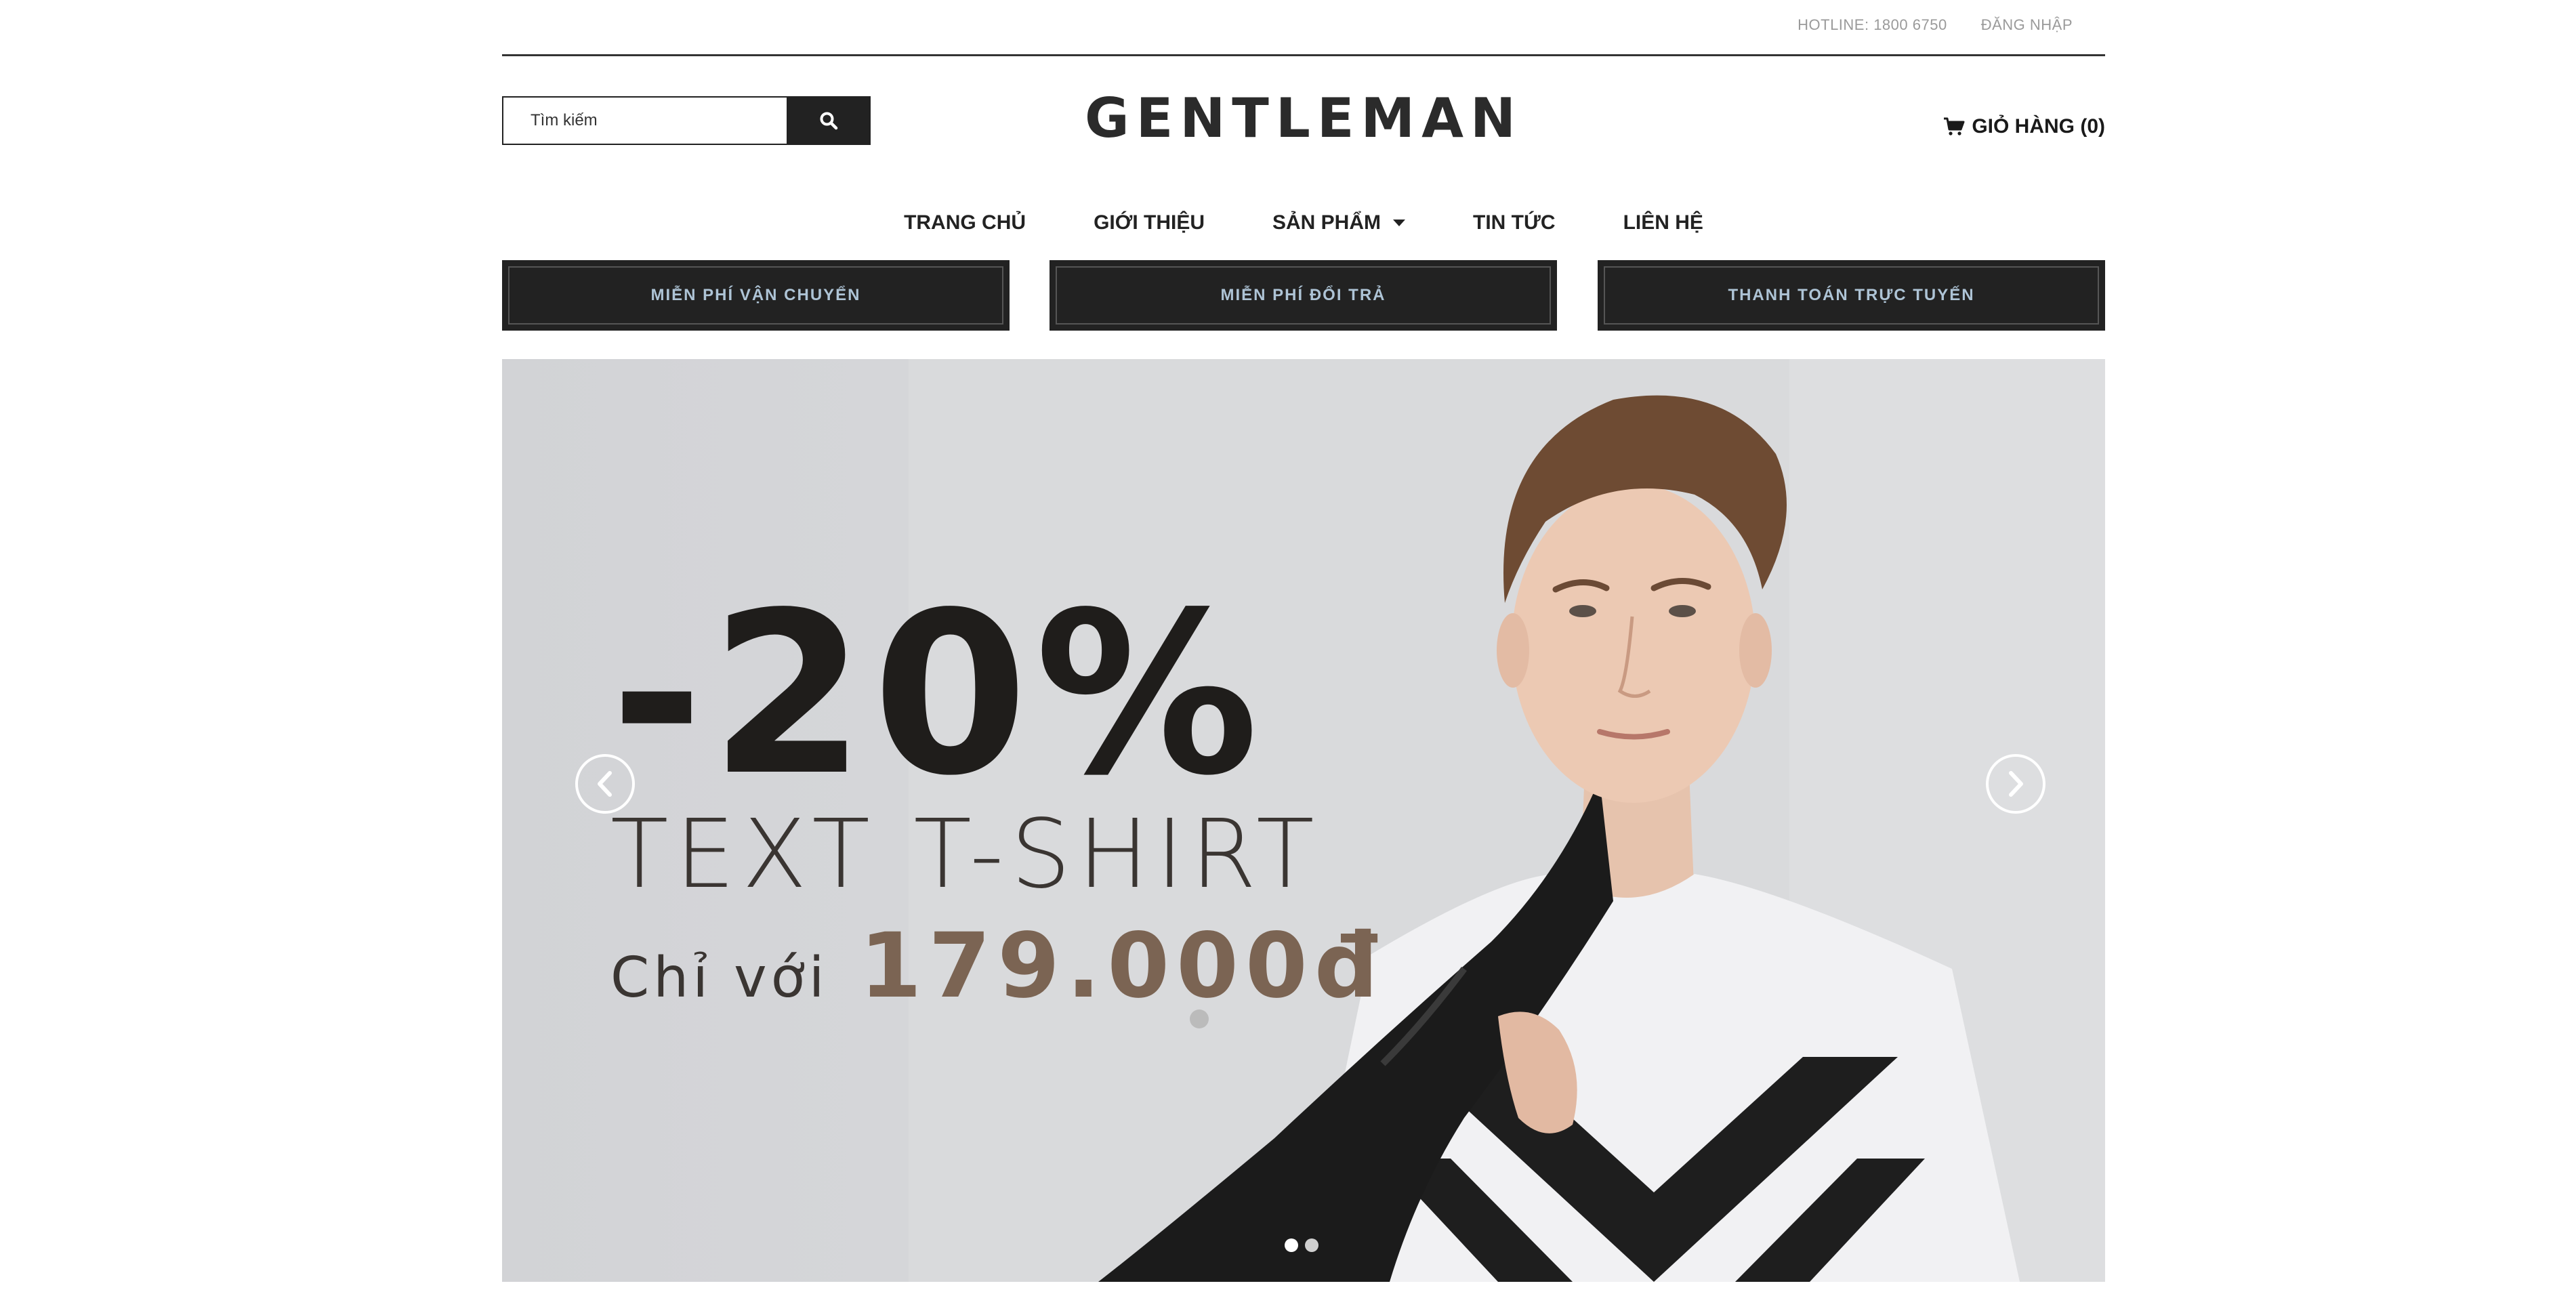 The height and width of the screenshot is (1313, 2576). I want to click on promo-only: Chỉ với, so click(719, 978).